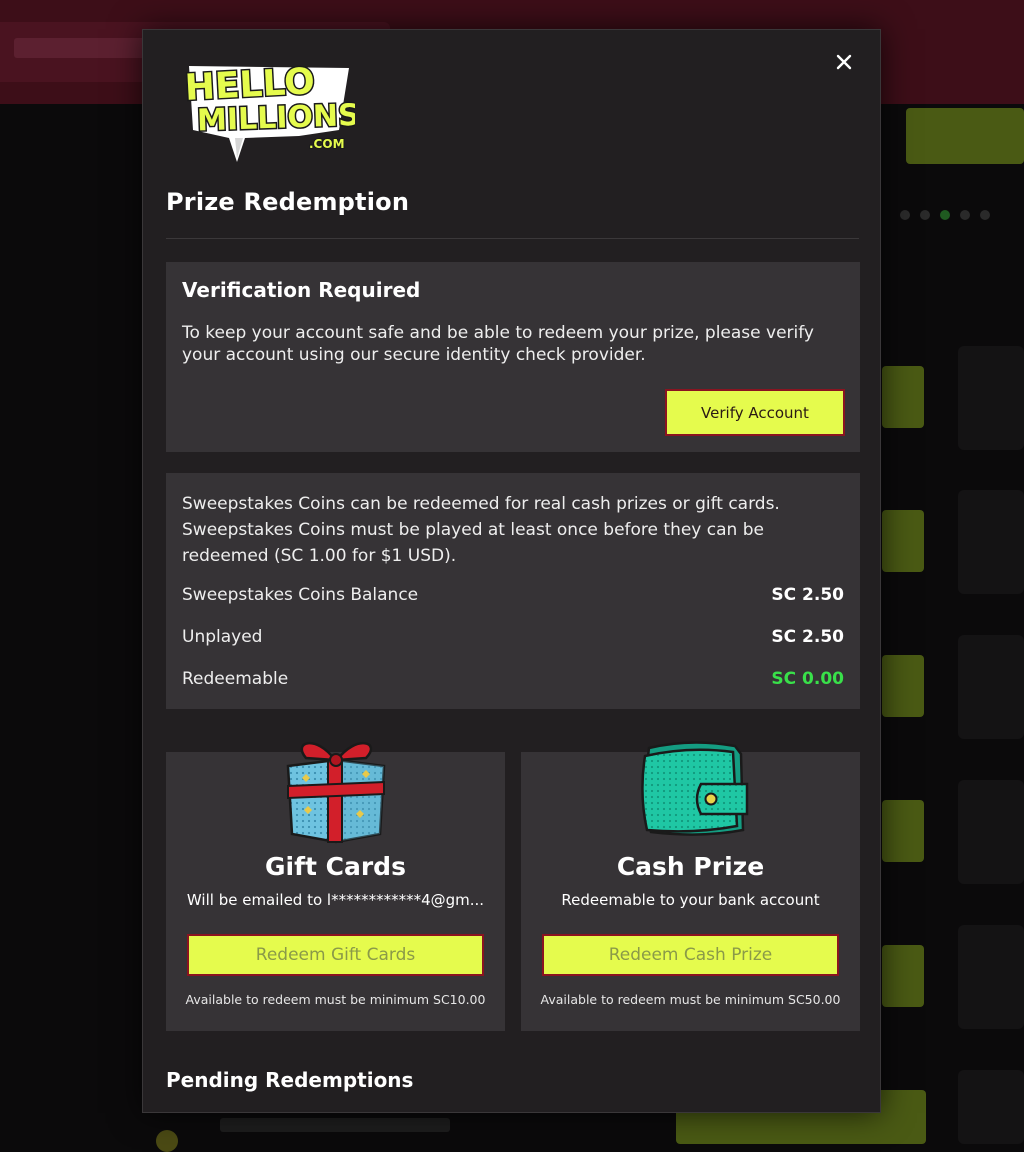  I want to click on close-icon, so click(844, 62).